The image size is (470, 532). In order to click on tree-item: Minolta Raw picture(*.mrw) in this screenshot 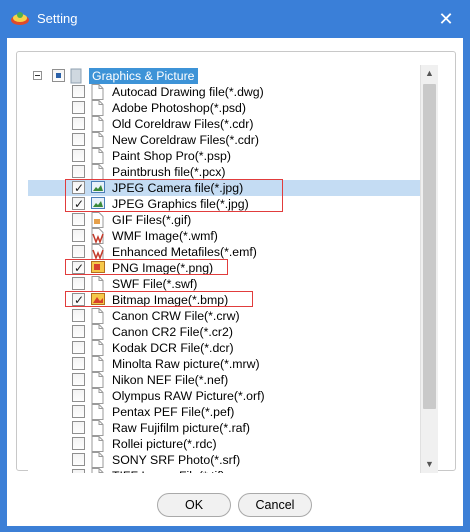, I will do `click(224, 364)`.